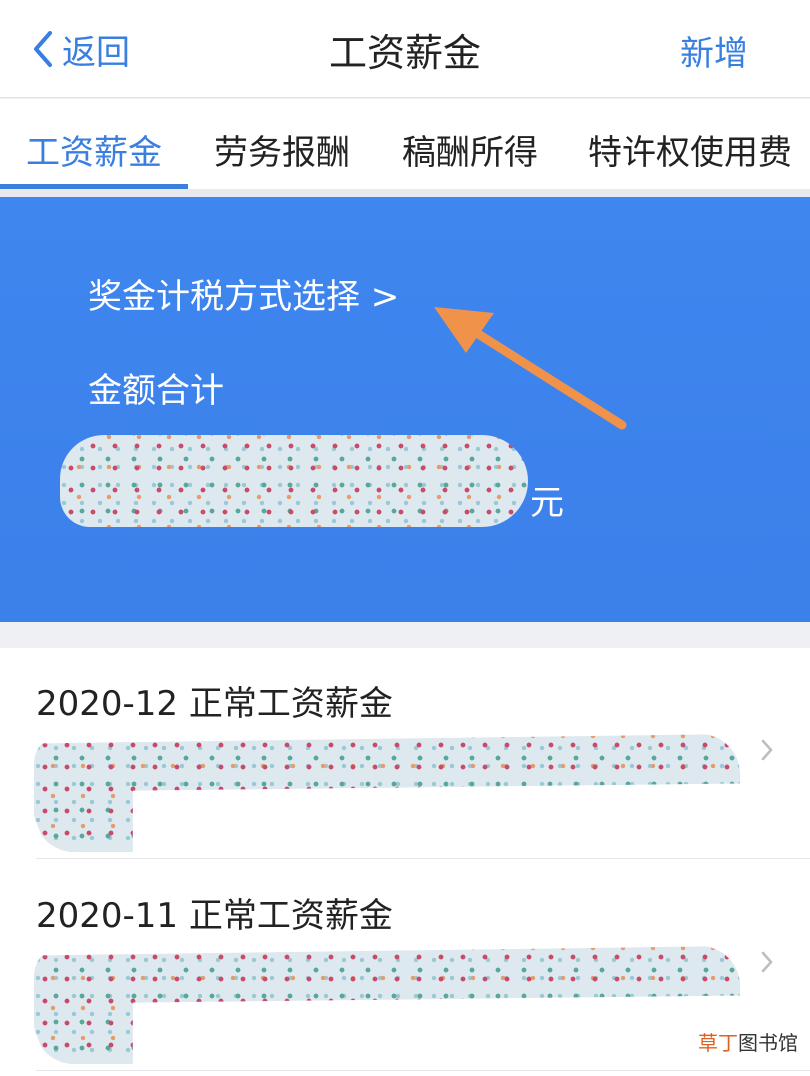 Image resolution: width=810 pixels, height=1076 pixels. I want to click on record-title: 2020-12 正常工资薪金, so click(214, 704).